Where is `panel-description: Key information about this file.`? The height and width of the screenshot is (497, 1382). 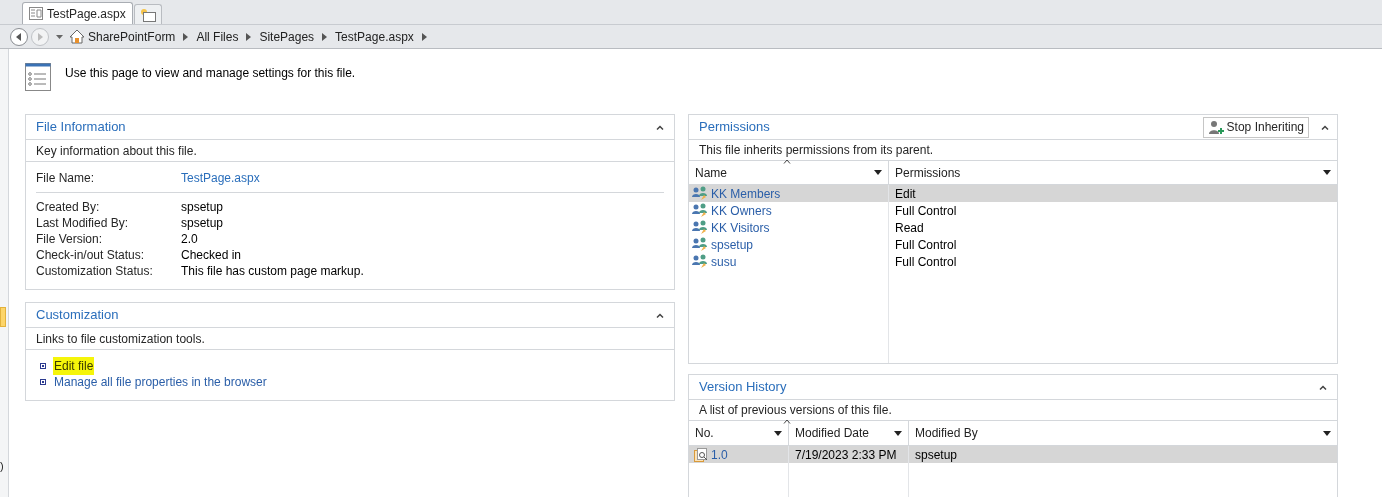
panel-description: Key information about this file. is located at coordinates (116, 151).